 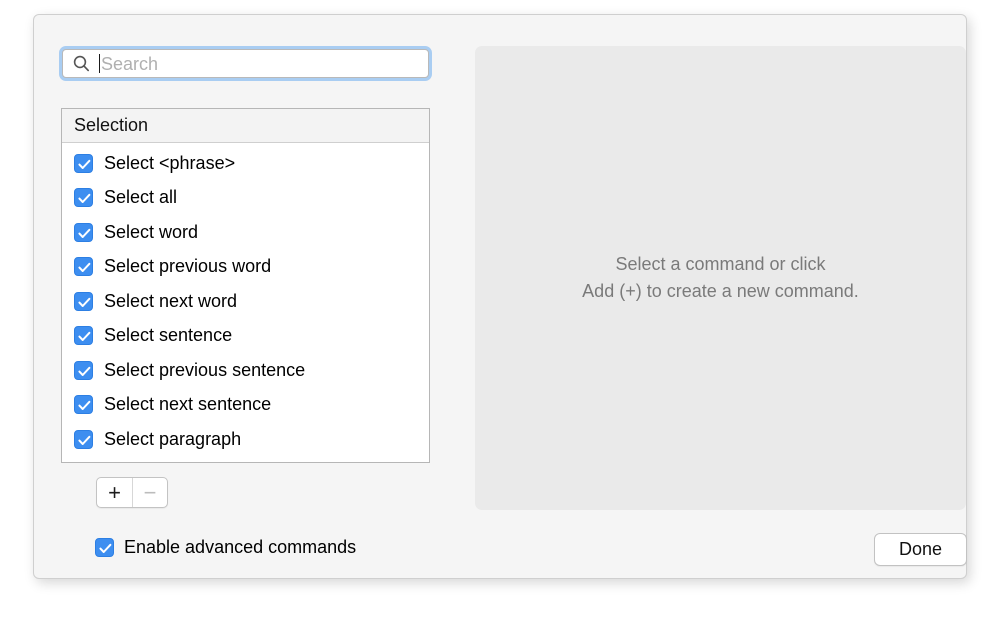 What do you see at coordinates (173, 438) in the screenshot?
I see `list-item-label: Select paragraph` at bounding box center [173, 438].